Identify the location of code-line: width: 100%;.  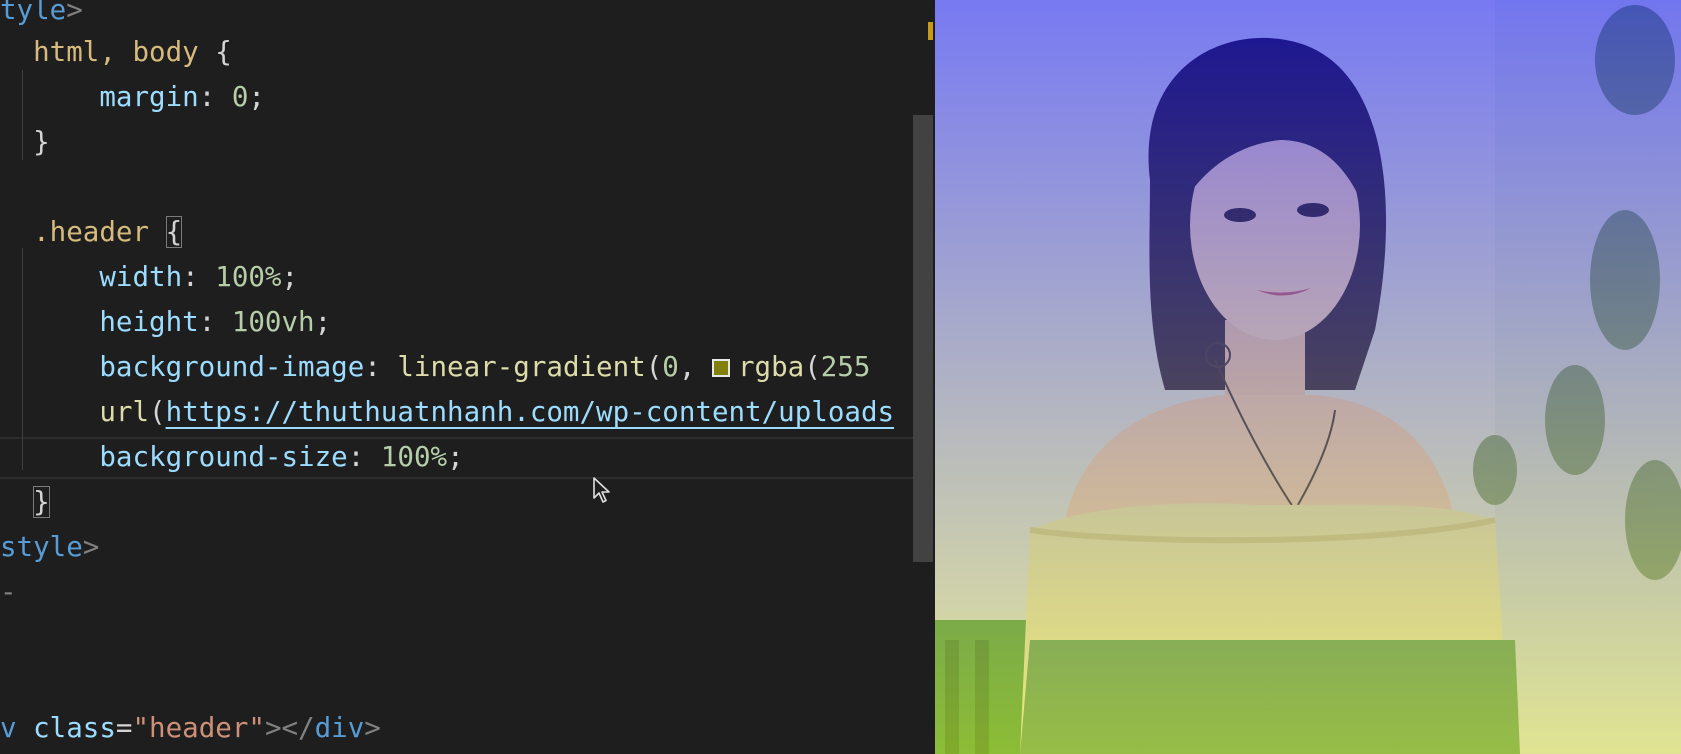
(149, 277).